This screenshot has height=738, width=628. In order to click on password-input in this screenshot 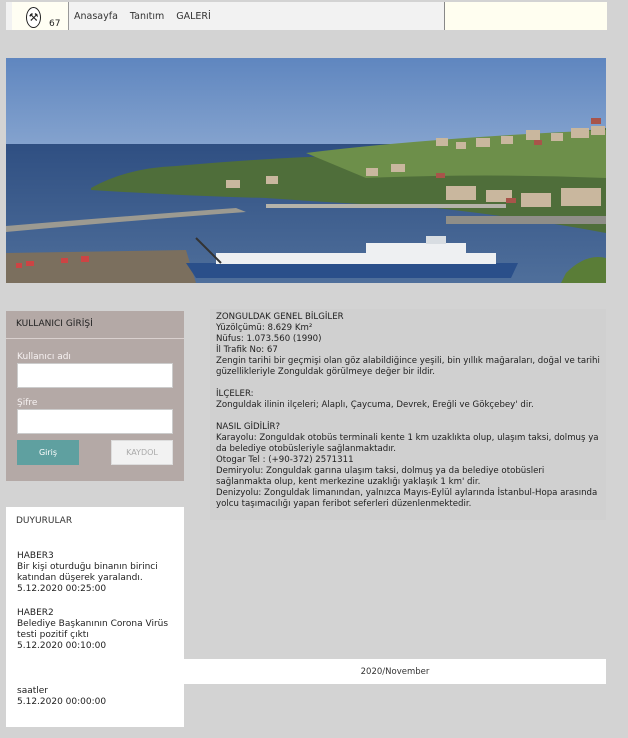, I will do `click(95, 421)`.